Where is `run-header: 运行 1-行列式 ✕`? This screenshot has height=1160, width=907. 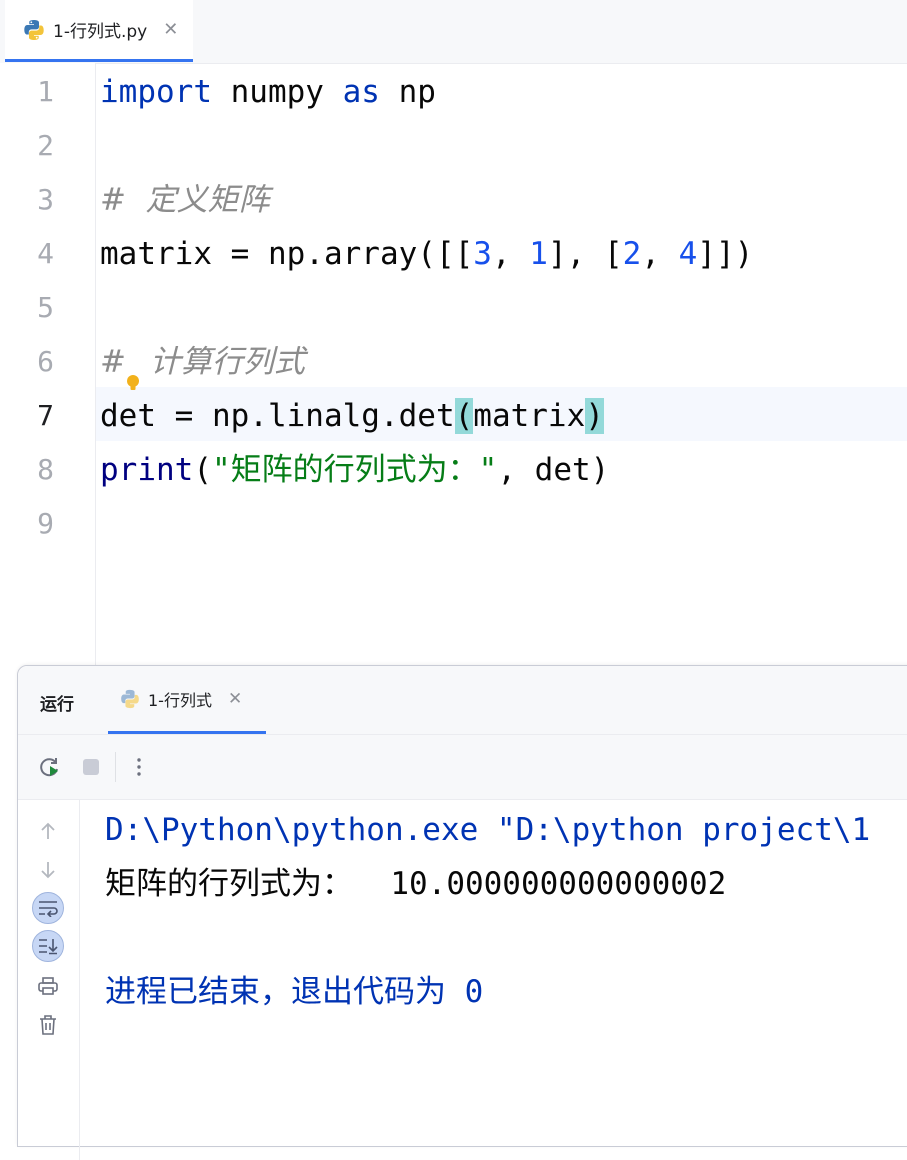 run-header: 运行 1-行列式 ✕ is located at coordinates (462, 700).